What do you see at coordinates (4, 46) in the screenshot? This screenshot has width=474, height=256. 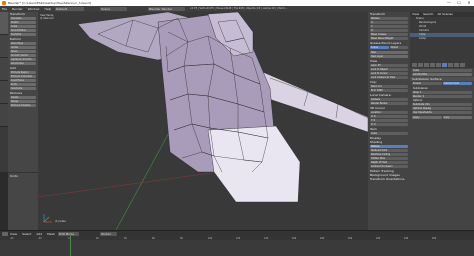 I see `tab-create` at bounding box center [4, 46].